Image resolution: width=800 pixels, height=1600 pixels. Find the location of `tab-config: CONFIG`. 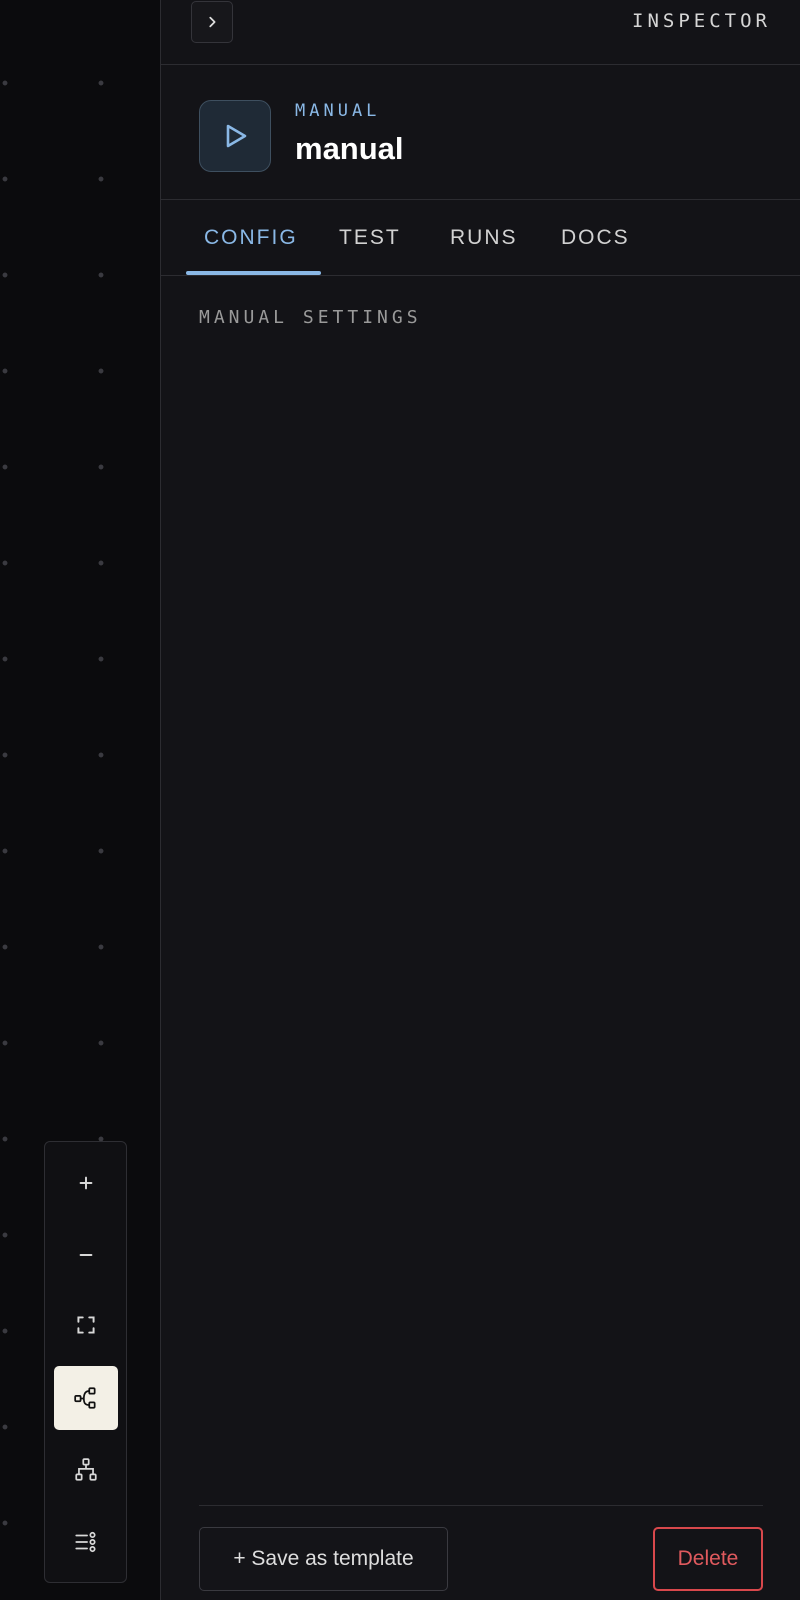

tab-config: CONFIG is located at coordinates (251, 238).